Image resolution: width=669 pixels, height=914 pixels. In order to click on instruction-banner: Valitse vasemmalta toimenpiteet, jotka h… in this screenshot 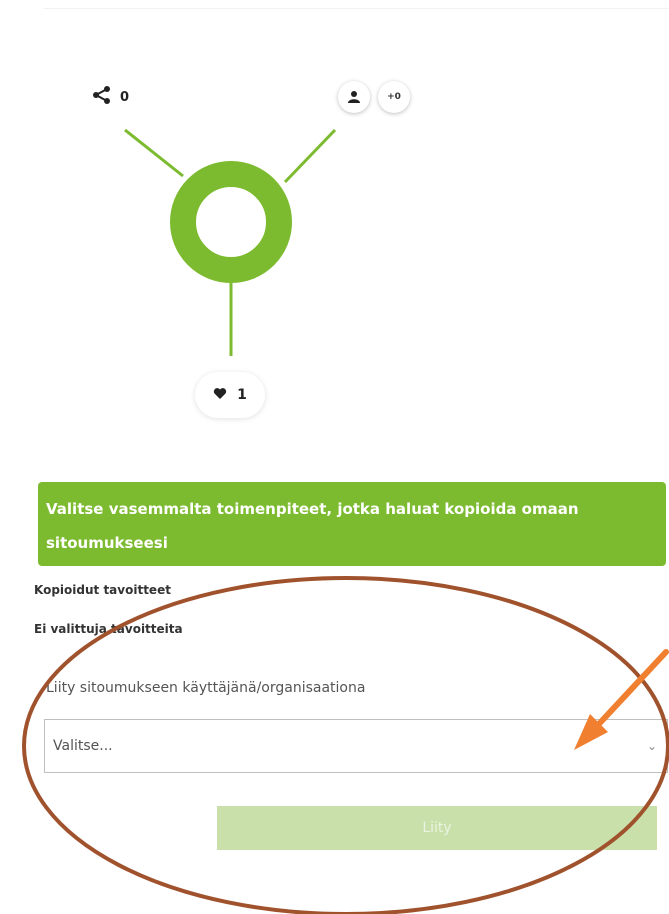, I will do `click(352, 524)`.